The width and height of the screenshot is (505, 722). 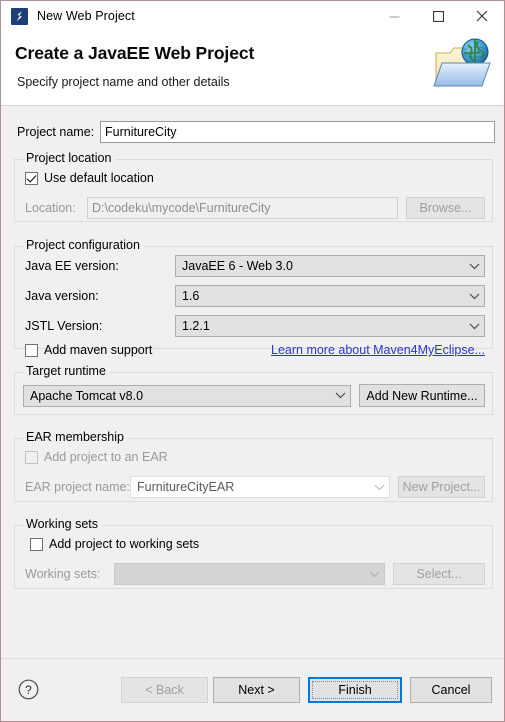 What do you see at coordinates (31, 350) in the screenshot?
I see `add-maven-support-checkbox` at bounding box center [31, 350].